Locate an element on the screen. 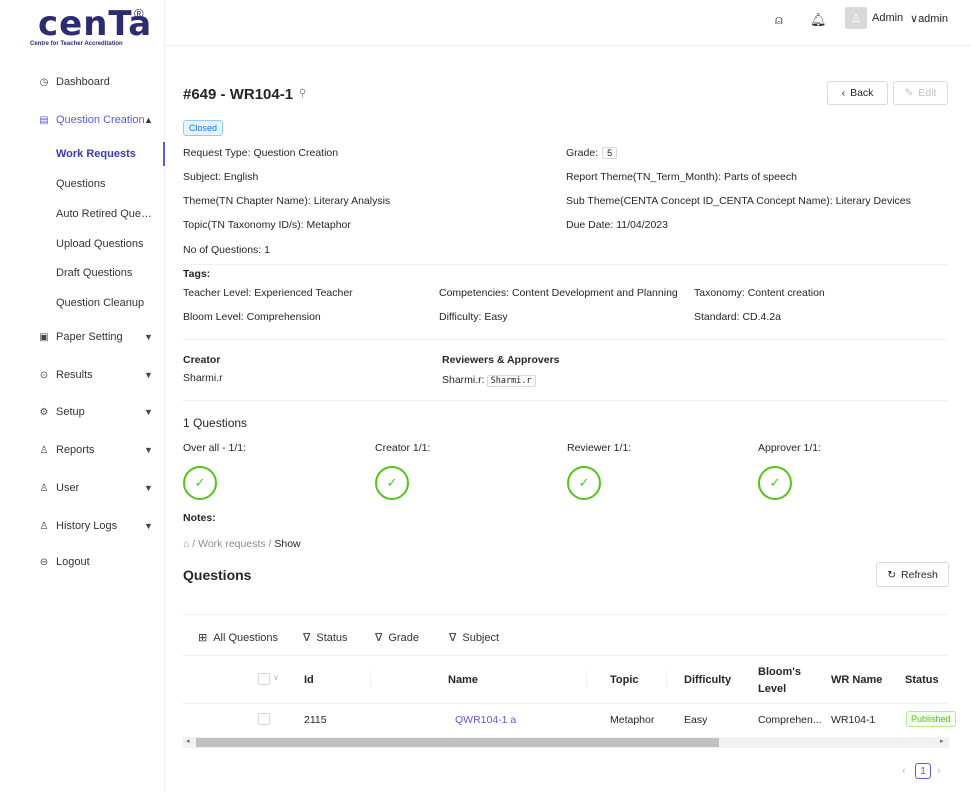 The image size is (971, 792). scroll-left-icon: ◂ is located at coordinates (188, 741).